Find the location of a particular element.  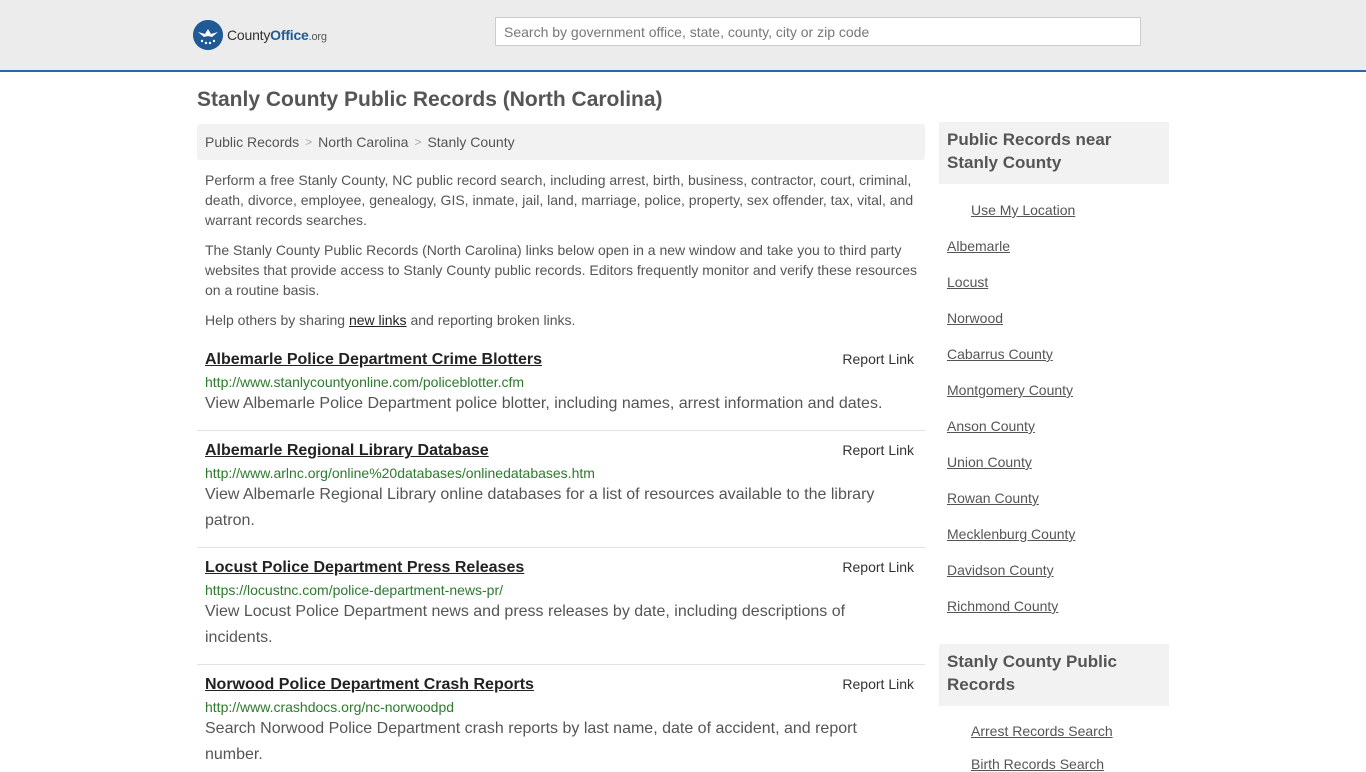

nearby-link-mecklenburg-county: Mecklenburg County is located at coordinates (1011, 534).